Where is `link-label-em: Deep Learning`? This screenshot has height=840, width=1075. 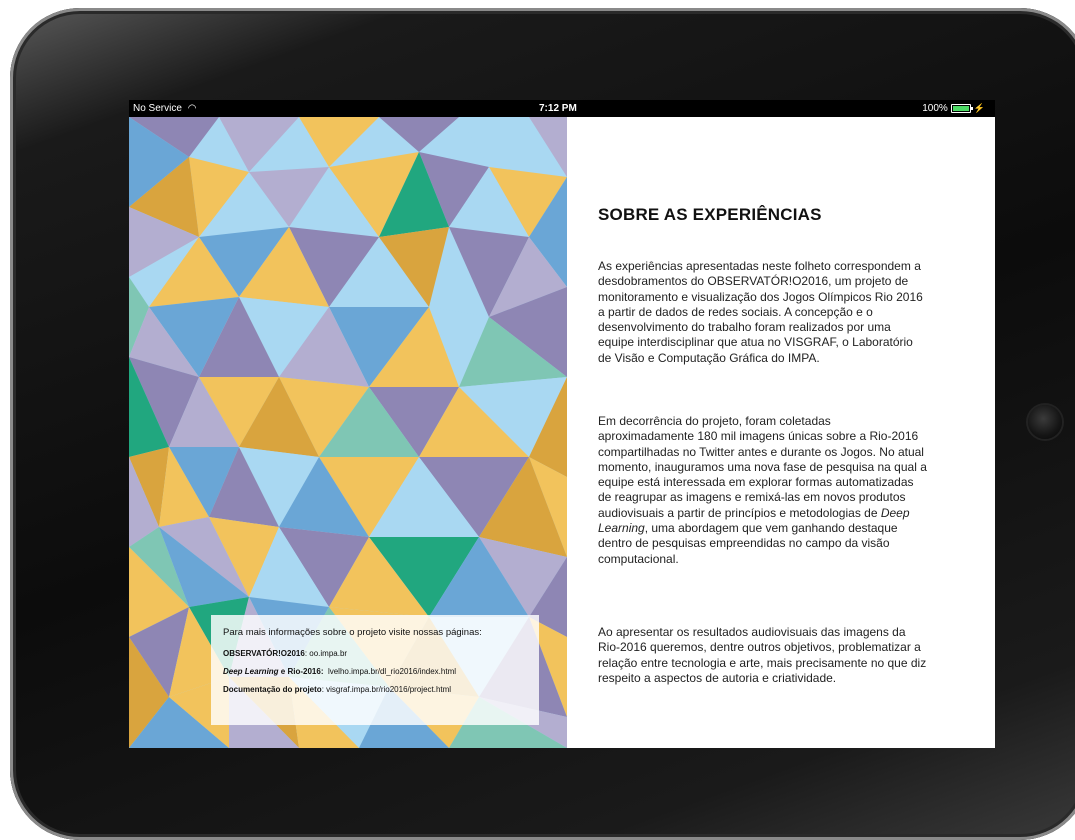
link-label-em: Deep Learning is located at coordinates (251, 671).